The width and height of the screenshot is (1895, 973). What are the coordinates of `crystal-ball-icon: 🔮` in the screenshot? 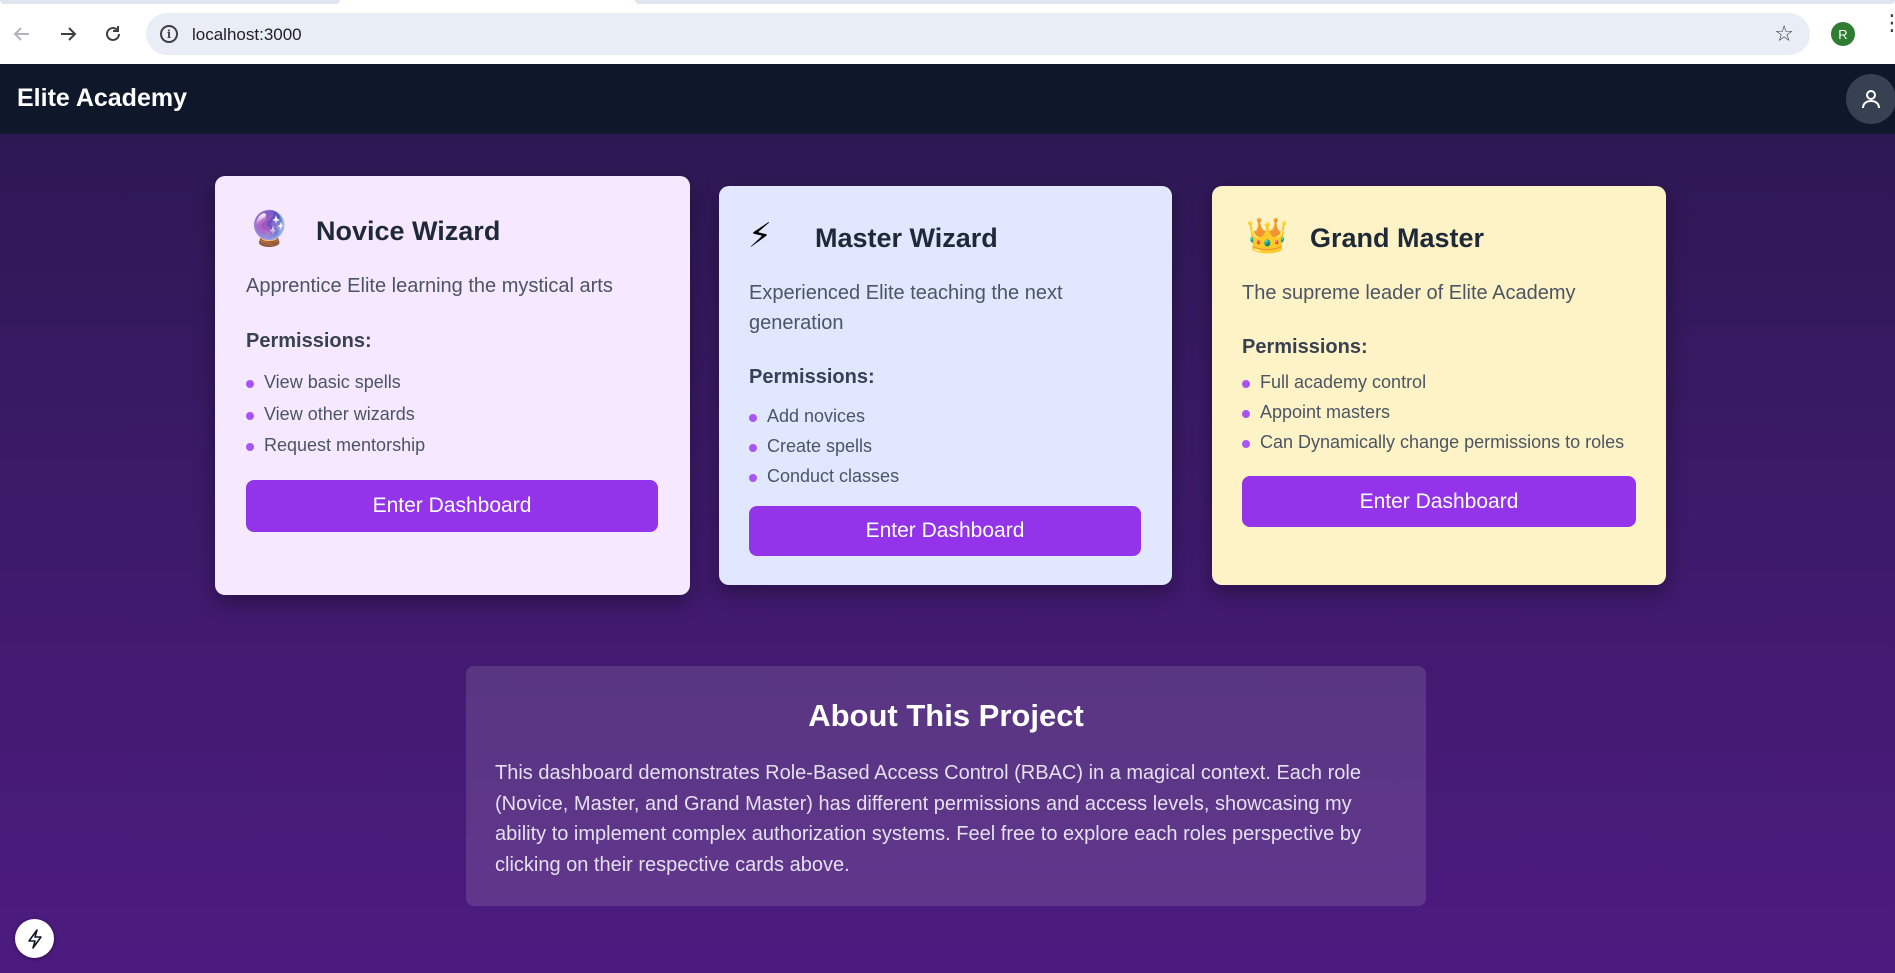 It's located at (269, 229).